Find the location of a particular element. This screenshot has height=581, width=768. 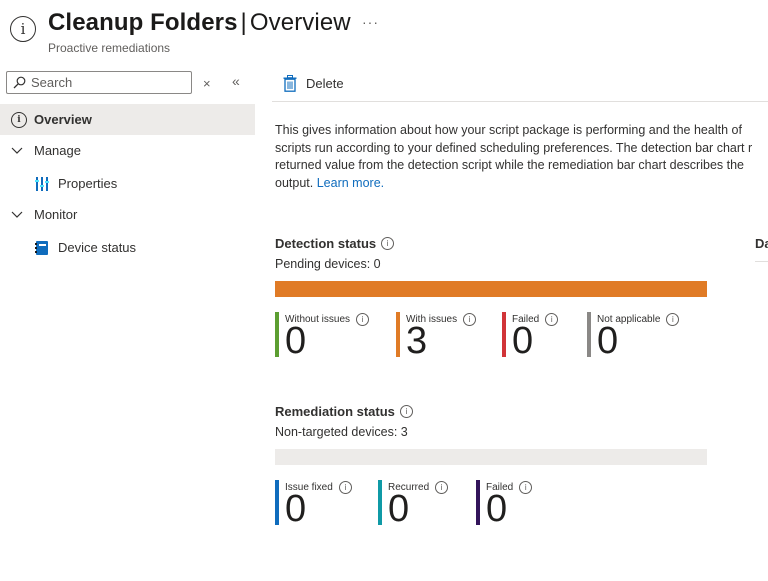

search-icon is located at coordinates (19, 82).